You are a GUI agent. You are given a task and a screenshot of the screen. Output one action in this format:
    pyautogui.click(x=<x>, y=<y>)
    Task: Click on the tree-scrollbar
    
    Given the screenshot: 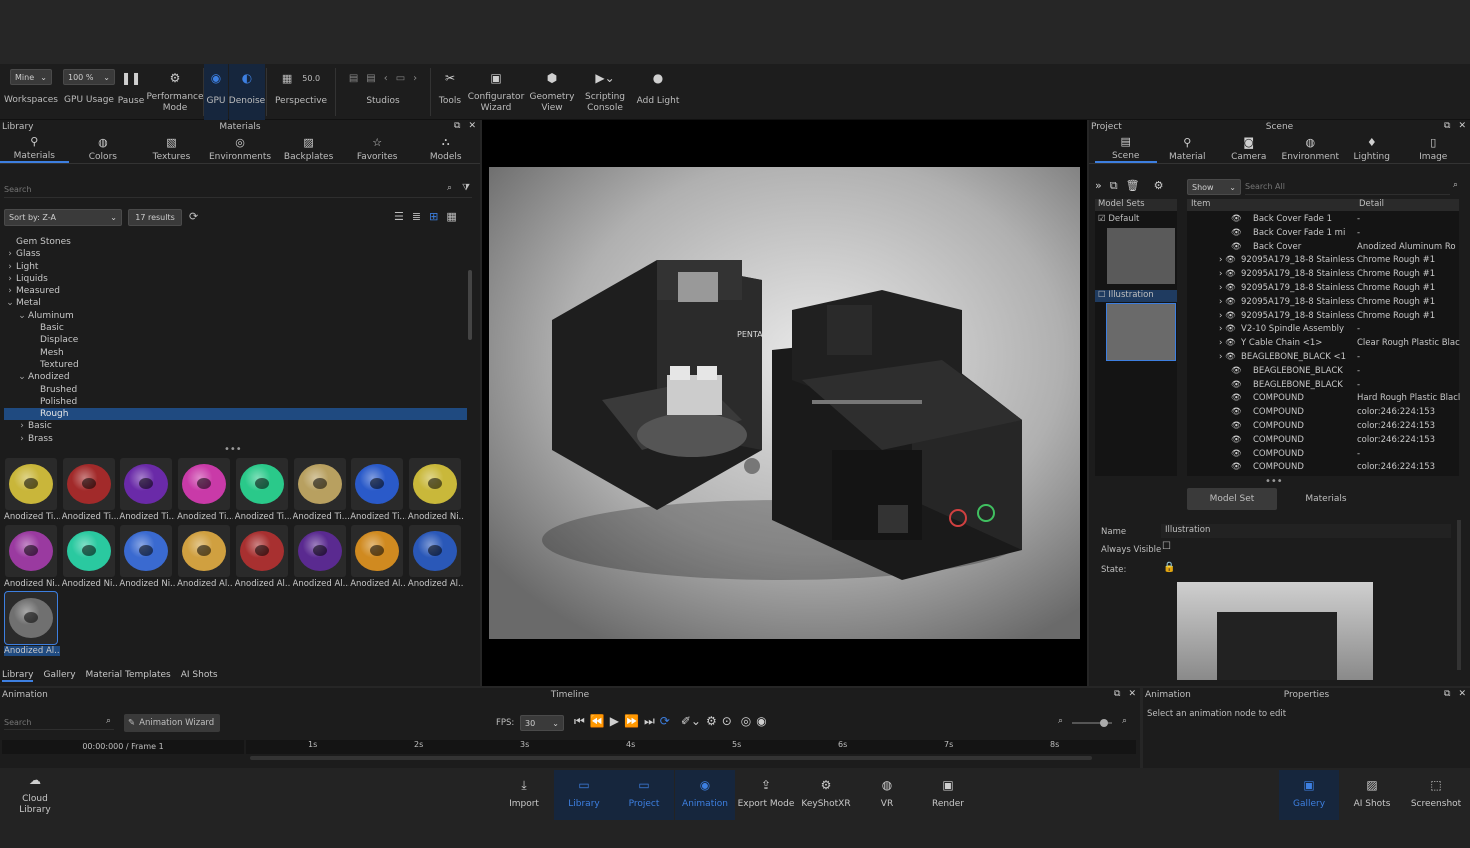 What is the action you would take?
    pyautogui.click(x=470, y=305)
    